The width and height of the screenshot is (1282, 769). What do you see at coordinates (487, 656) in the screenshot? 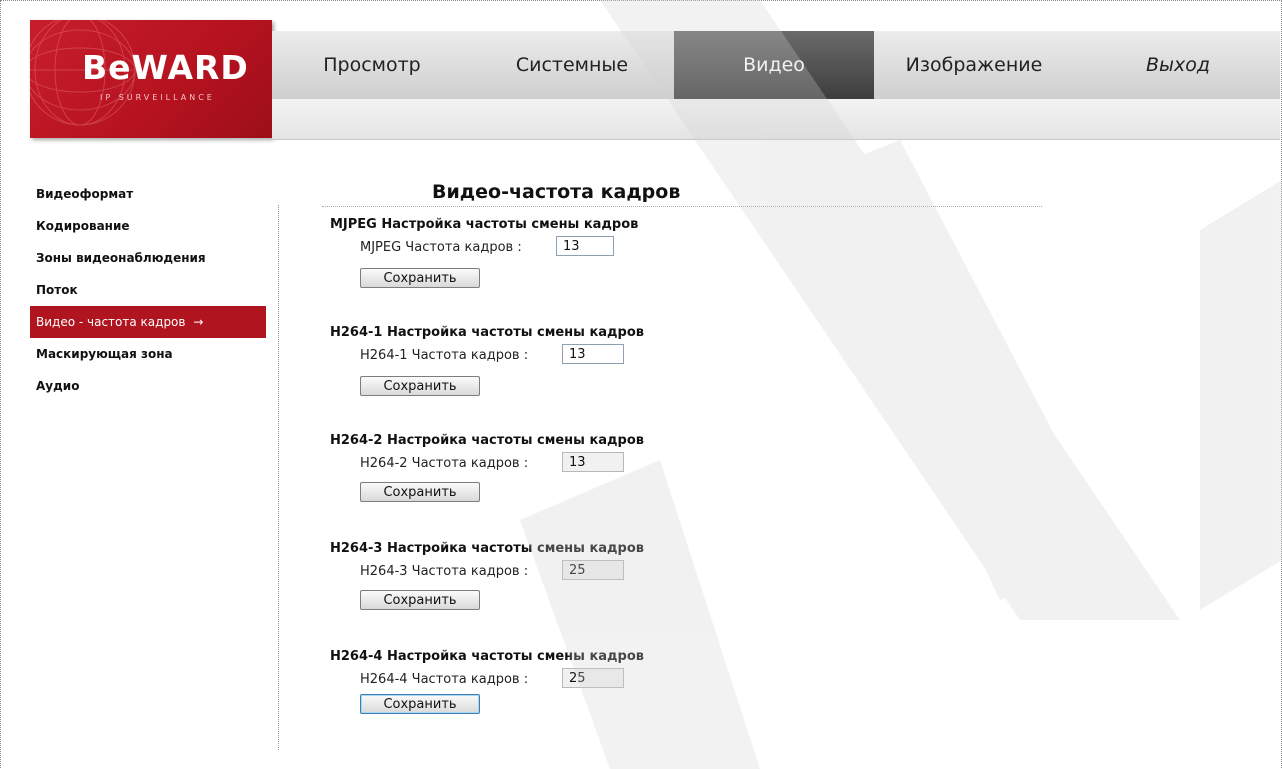
I see `section-heading: H264-4 Настройка частоты смены кадров` at bounding box center [487, 656].